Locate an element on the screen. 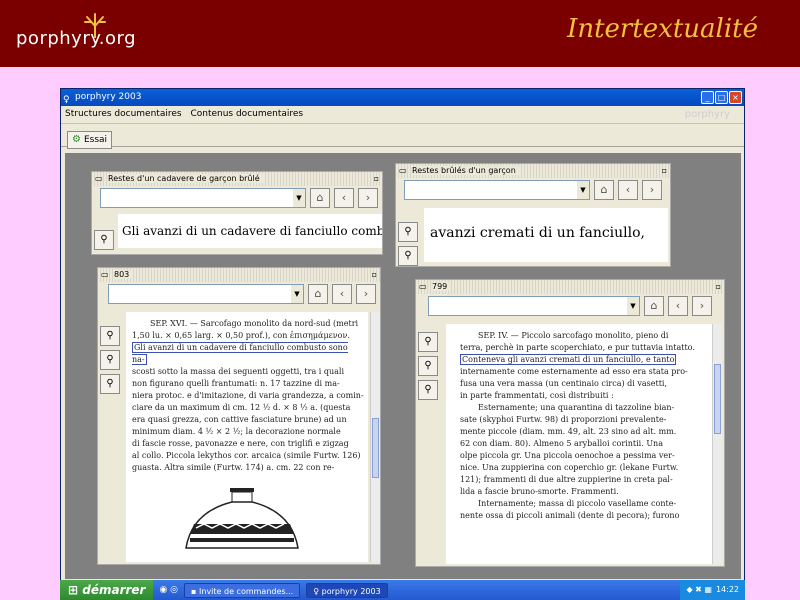 This screenshot has width=800, height=600. main-toolbar: ⚙ Essai is located at coordinates (402, 136).